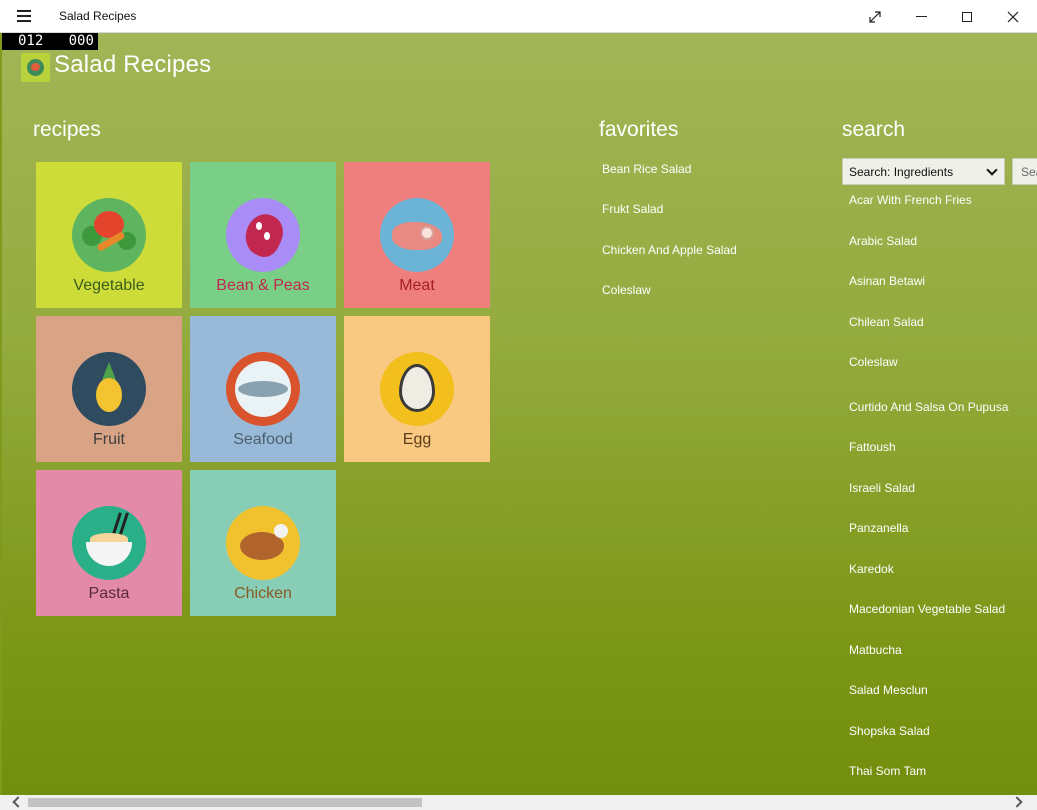  I want to click on minimize-icon, so click(921, 16).